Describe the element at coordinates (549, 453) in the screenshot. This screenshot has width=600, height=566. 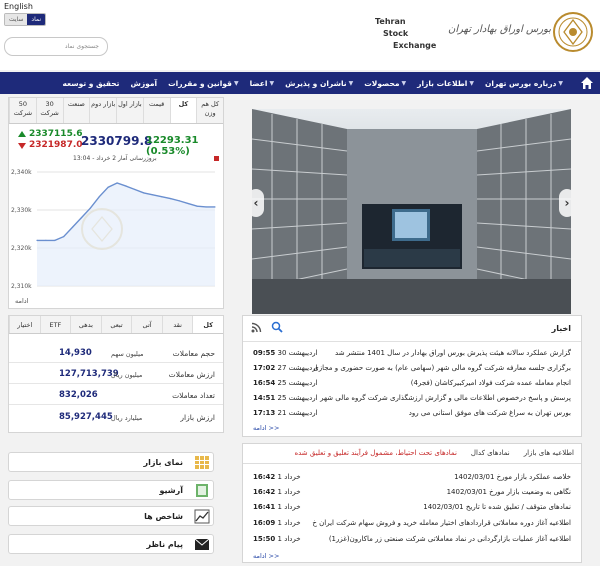
I see `tab-market-notices: اطلاعیه های بازار` at that location.